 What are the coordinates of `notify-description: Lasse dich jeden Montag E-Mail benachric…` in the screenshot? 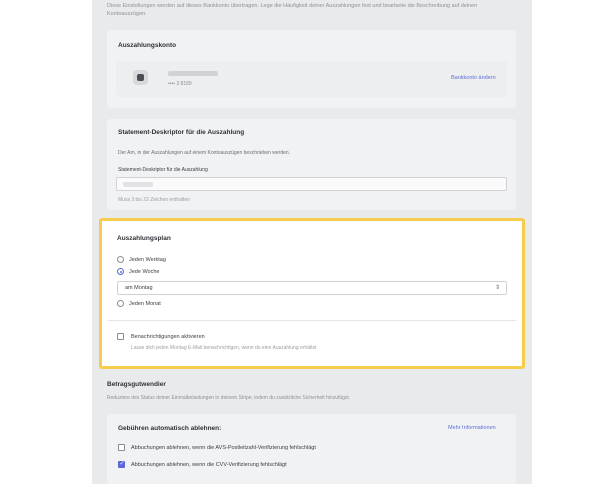 It's located at (224, 348).